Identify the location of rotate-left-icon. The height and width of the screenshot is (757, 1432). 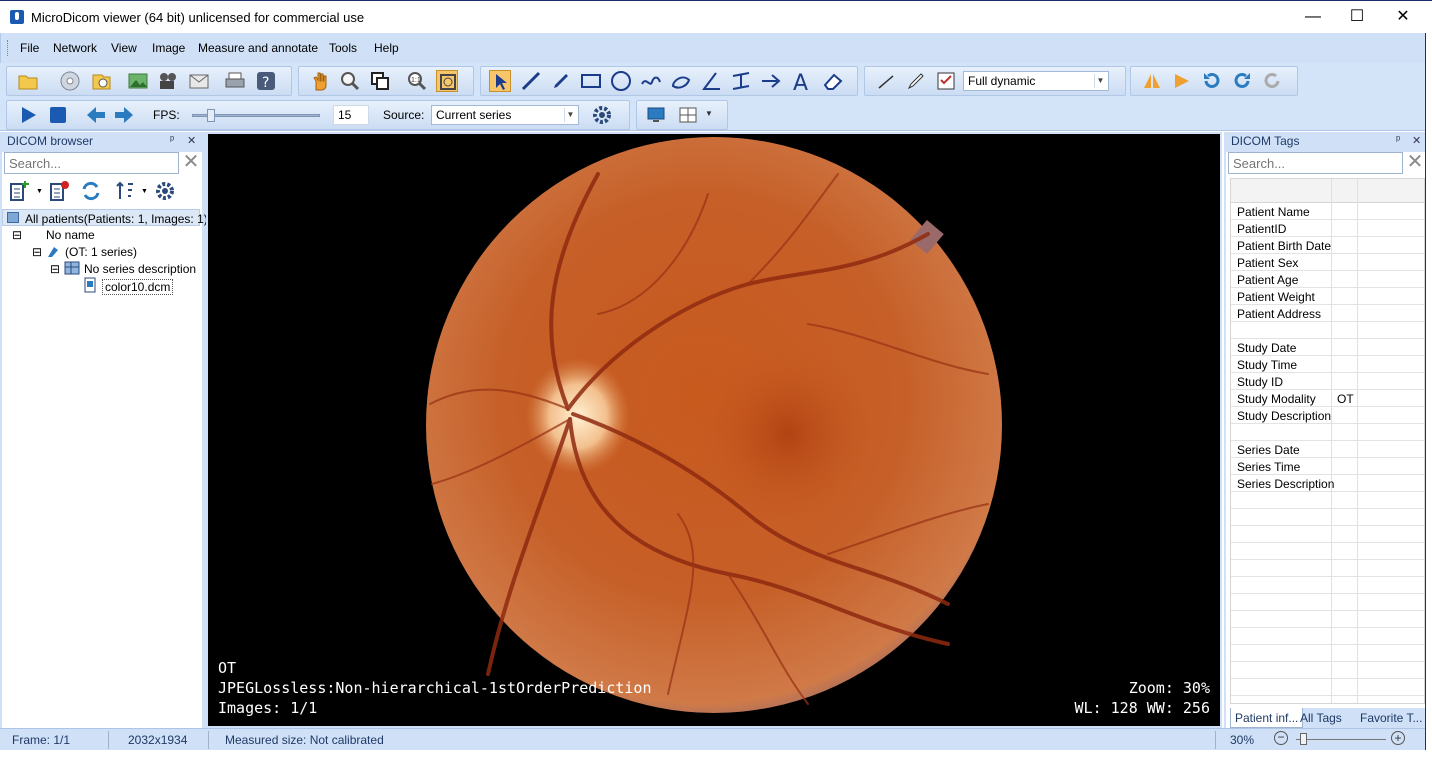
(1212, 81).